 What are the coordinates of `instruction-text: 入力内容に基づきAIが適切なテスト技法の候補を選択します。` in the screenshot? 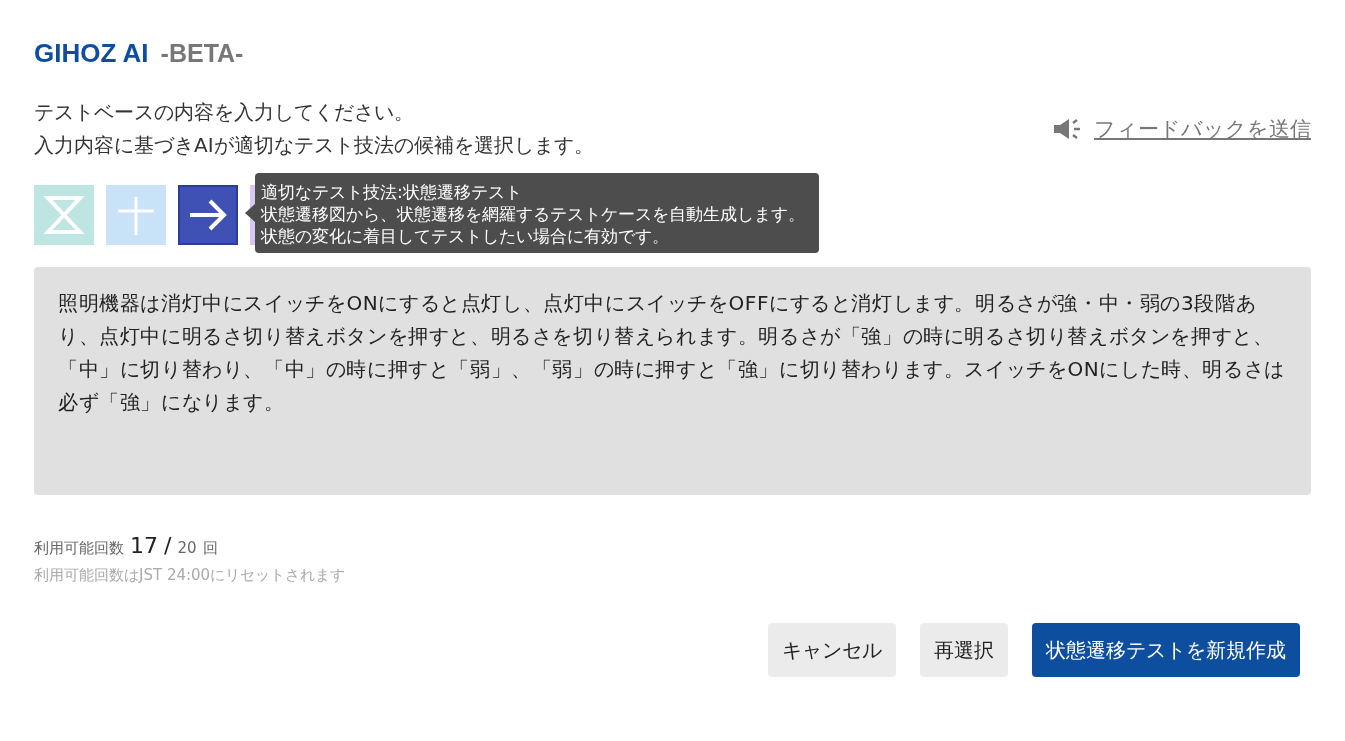 It's located at (314, 145).